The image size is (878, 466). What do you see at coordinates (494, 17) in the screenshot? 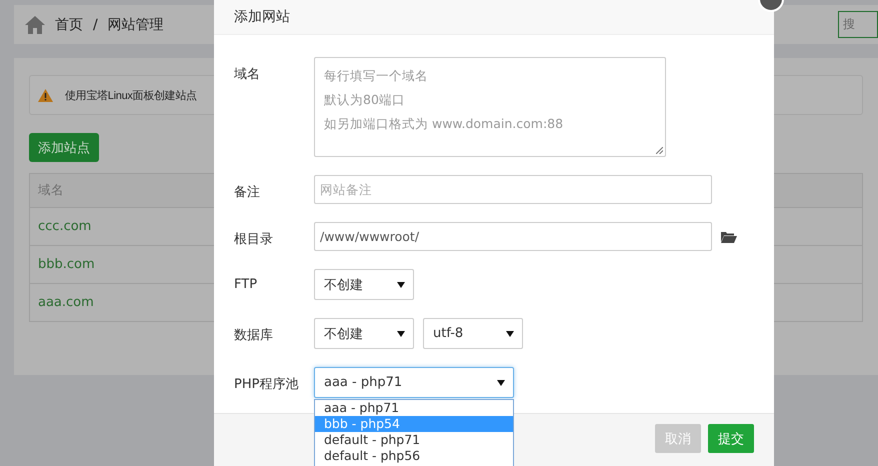
I see `dialog-title: 添加网站` at bounding box center [494, 17].